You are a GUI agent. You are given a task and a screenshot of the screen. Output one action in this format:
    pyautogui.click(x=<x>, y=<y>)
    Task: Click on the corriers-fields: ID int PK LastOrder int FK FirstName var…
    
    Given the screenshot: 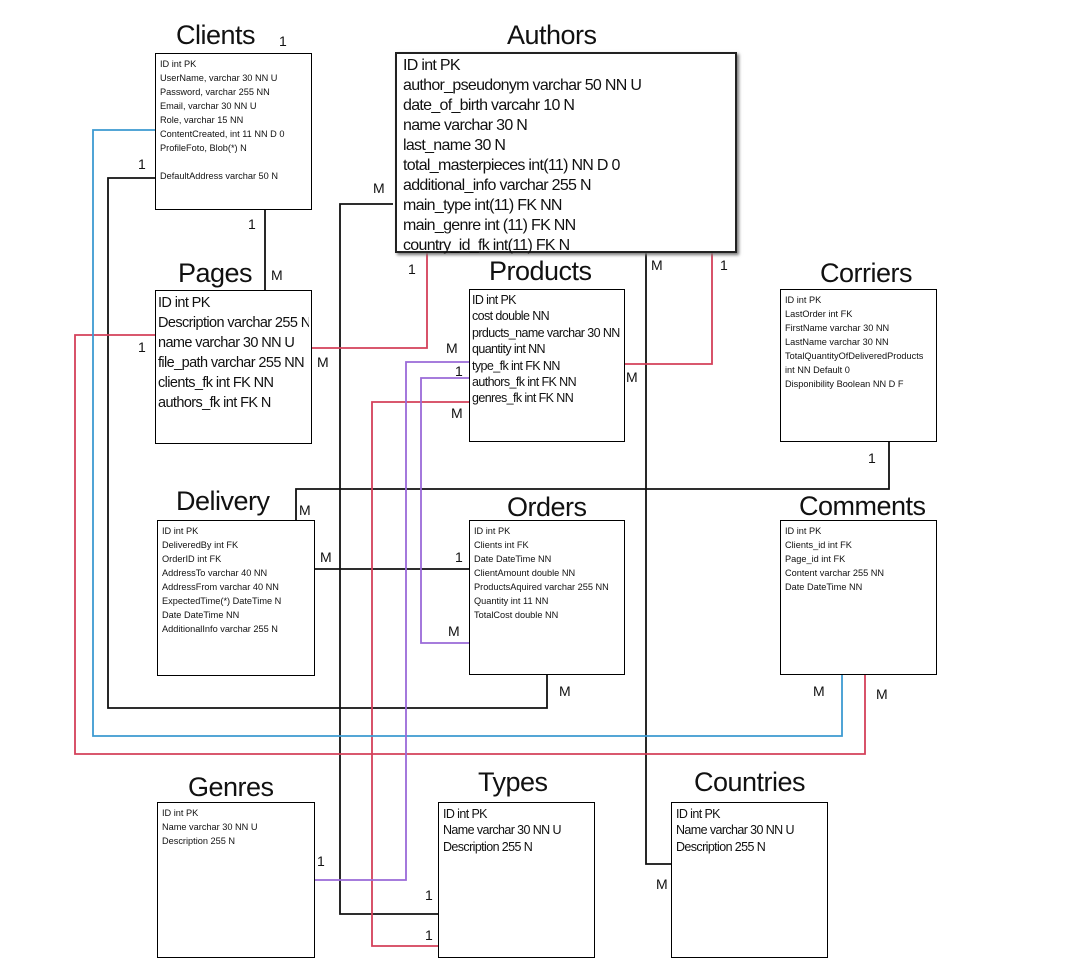 What is the action you would take?
    pyautogui.click(x=858, y=342)
    